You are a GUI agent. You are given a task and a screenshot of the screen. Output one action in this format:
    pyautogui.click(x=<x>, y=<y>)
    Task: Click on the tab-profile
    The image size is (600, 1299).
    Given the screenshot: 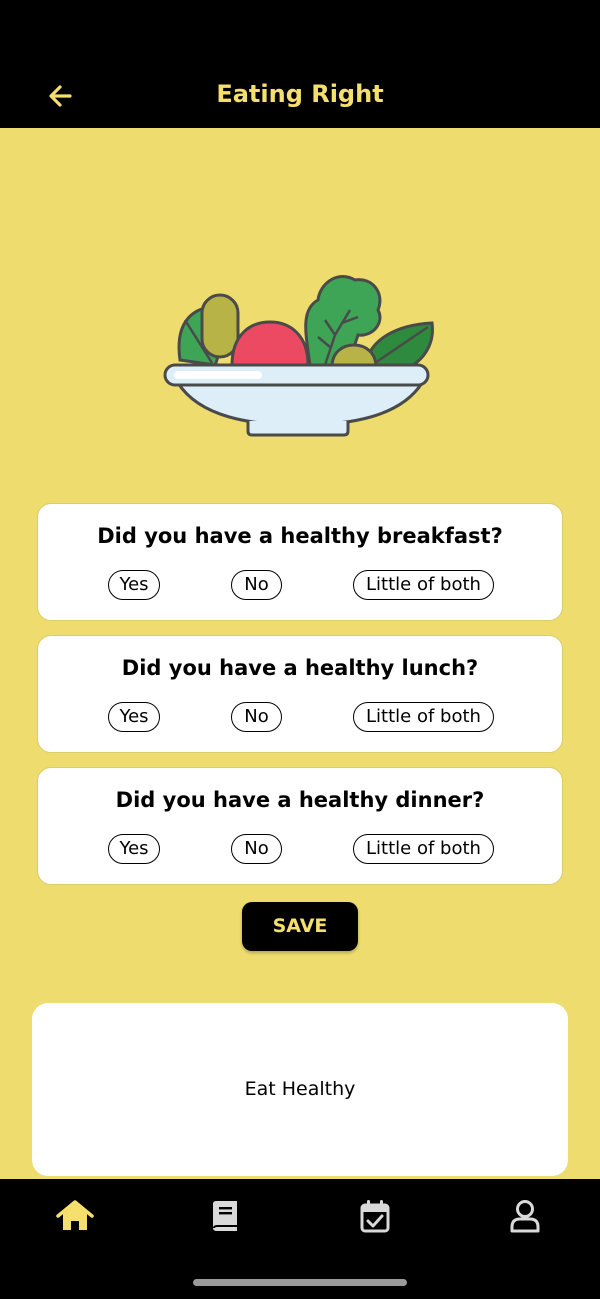 What is the action you would take?
    pyautogui.click(x=525, y=1216)
    